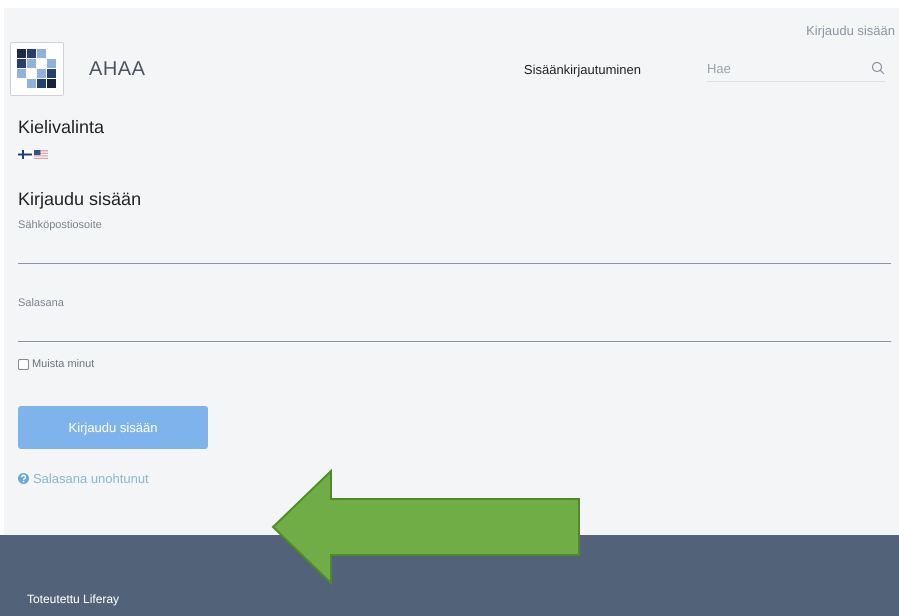 Image resolution: width=899 pixels, height=616 pixels. I want to click on field-label: Sähköpostiosoite, so click(60, 225).